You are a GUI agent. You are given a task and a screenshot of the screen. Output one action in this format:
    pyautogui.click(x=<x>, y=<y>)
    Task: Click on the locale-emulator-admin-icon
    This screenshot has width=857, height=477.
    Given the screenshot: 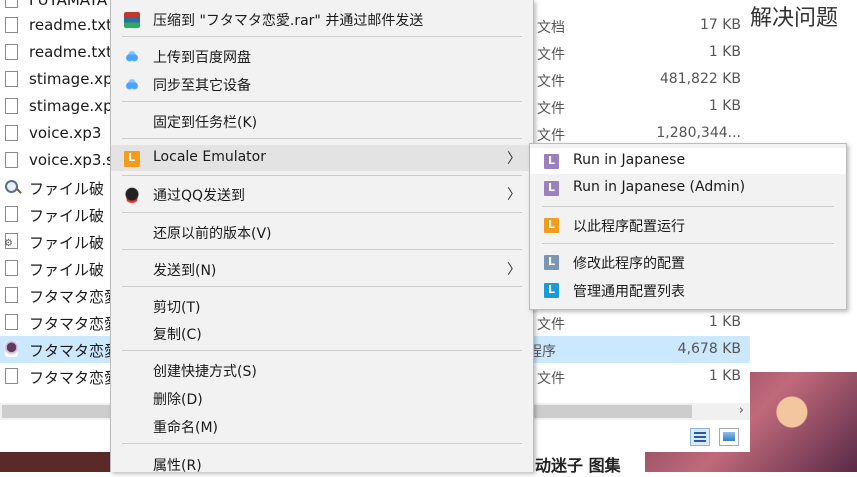 What is the action you would take?
    pyautogui.click(x=551, y=188)
    